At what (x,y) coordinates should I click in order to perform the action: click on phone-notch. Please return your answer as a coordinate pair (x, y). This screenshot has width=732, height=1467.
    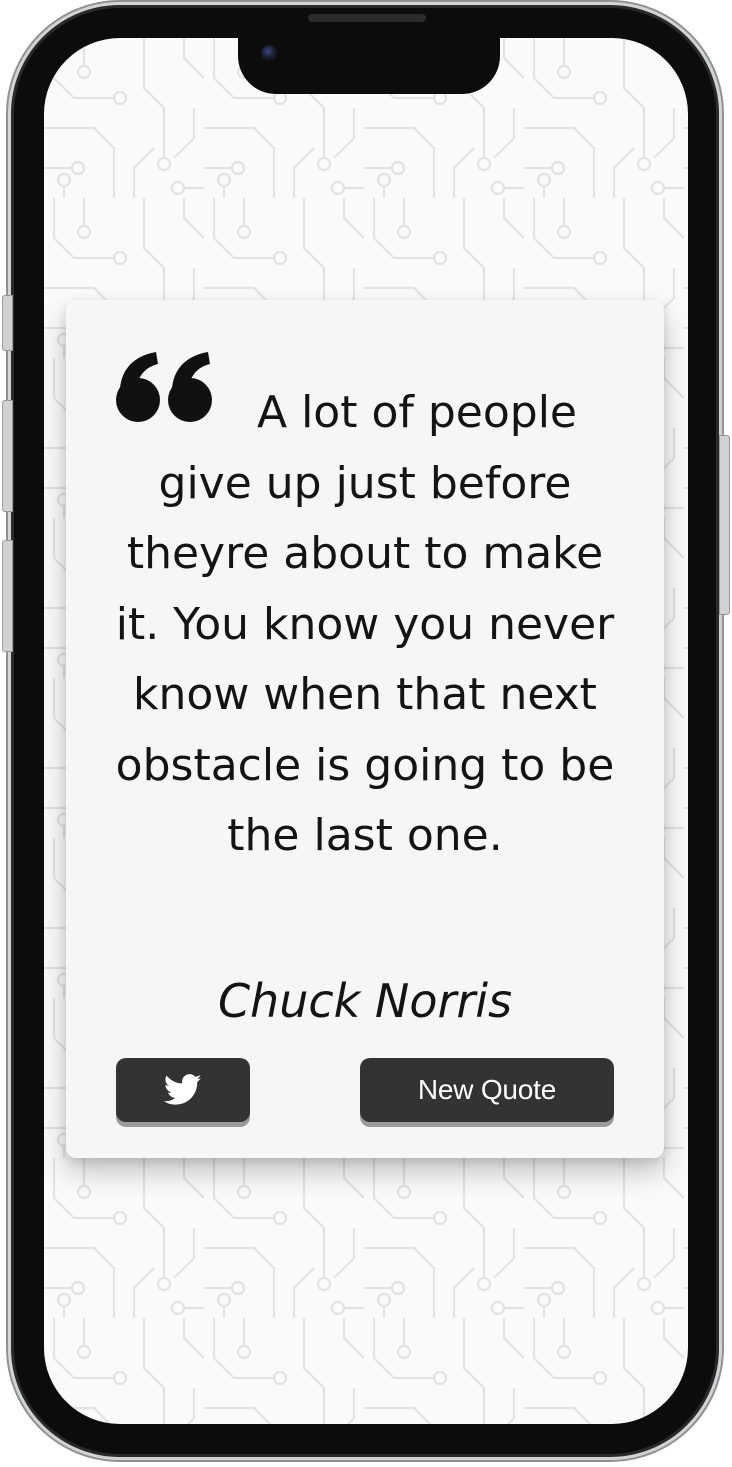
    Looking at the image, I should click on (369, 66).